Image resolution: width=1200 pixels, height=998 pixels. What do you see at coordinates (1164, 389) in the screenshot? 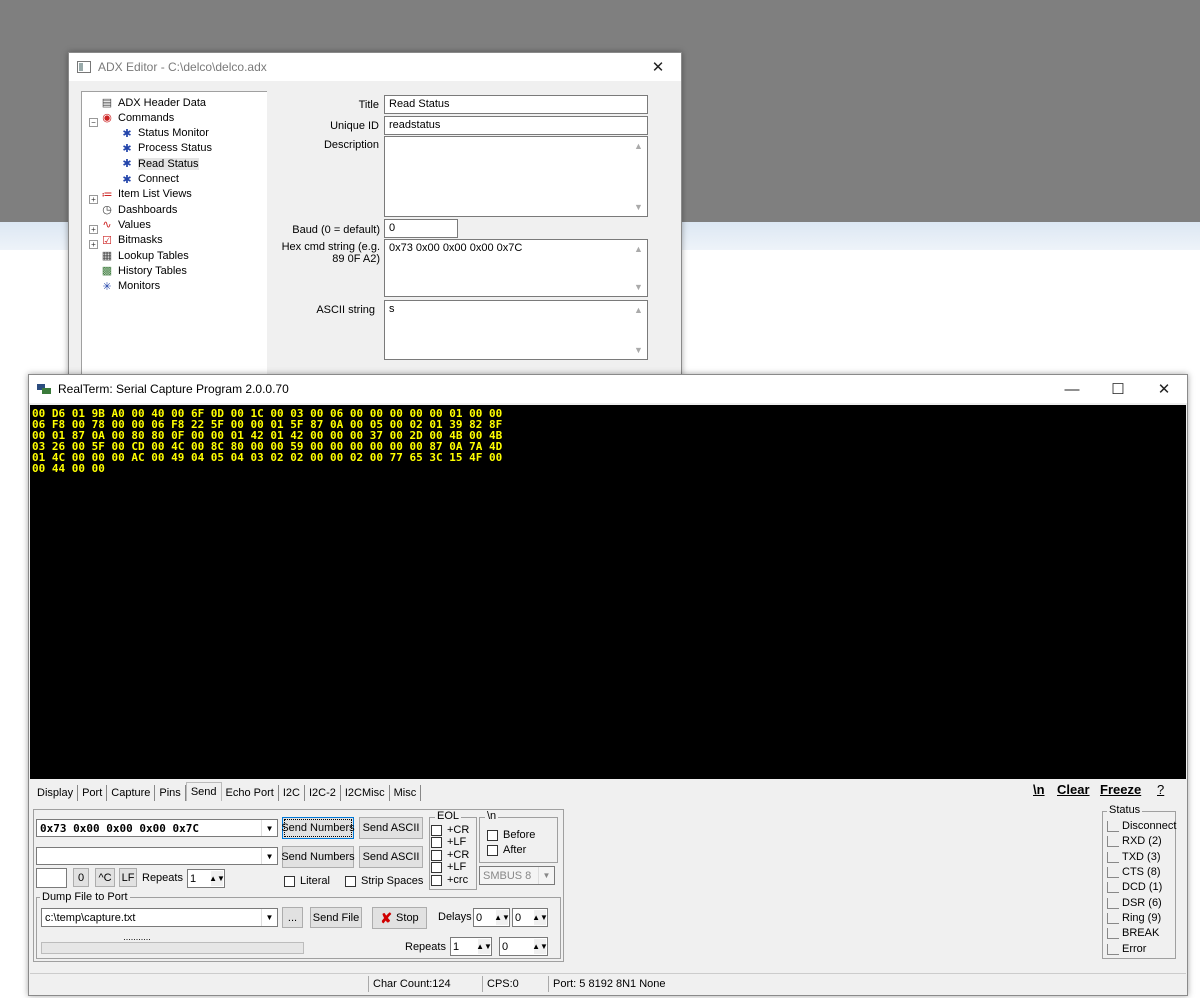
I see `close-button: ✕` at bounding box center [1164, 389].